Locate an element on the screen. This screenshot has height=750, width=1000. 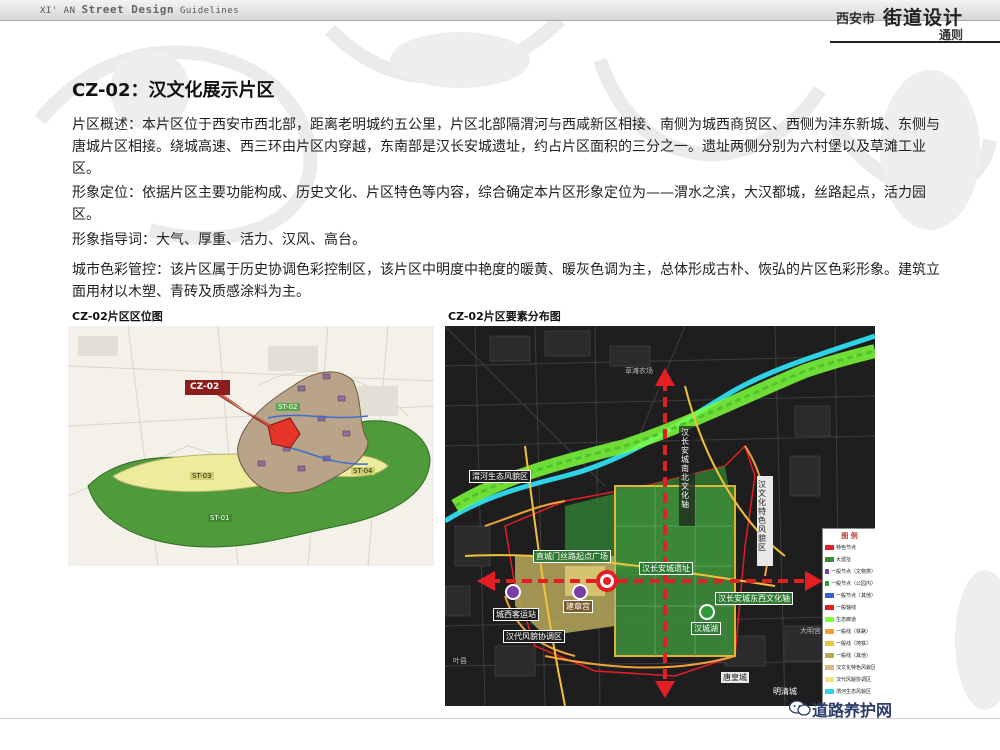
keywords-paragraph: 形象指导词：大气、厚重、活力、汉风、高台。 is located at coordinates (219, 240).